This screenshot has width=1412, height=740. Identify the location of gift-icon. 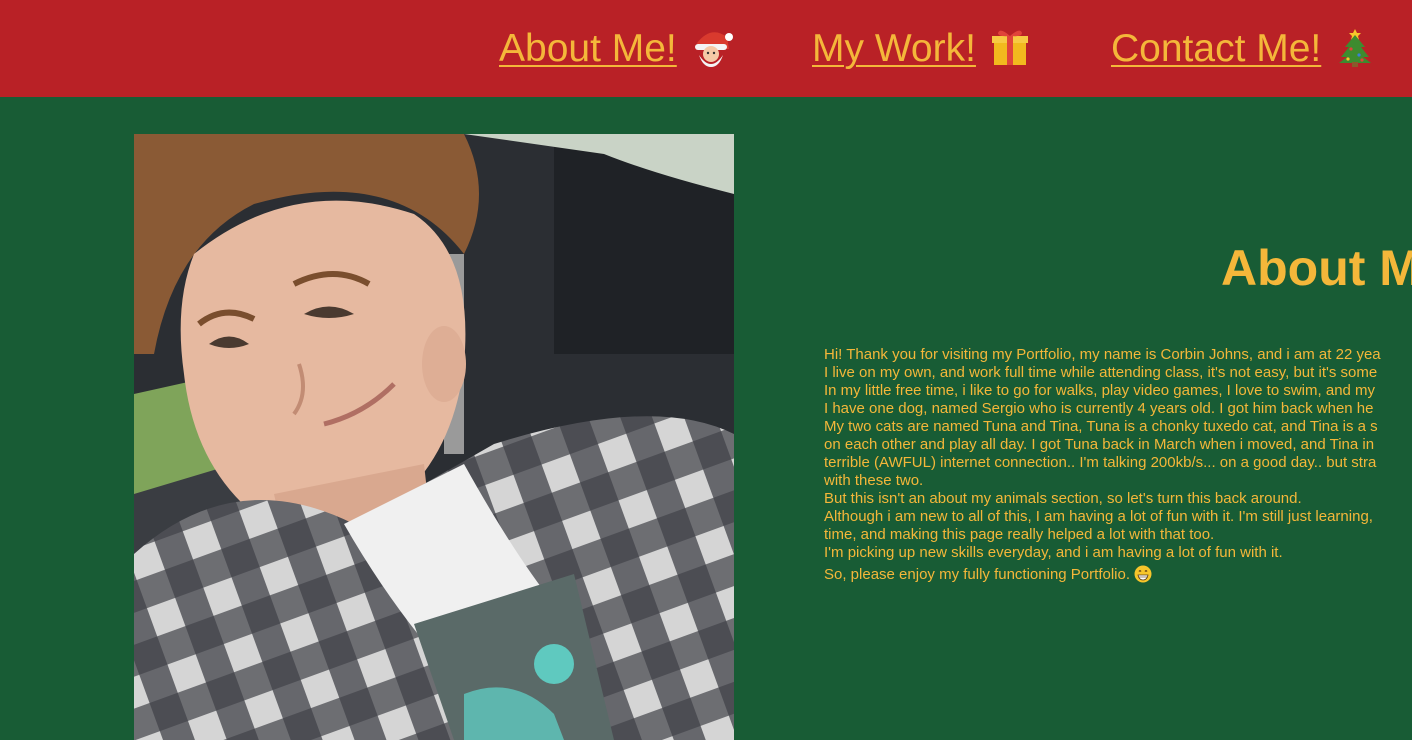
(1009, 47).